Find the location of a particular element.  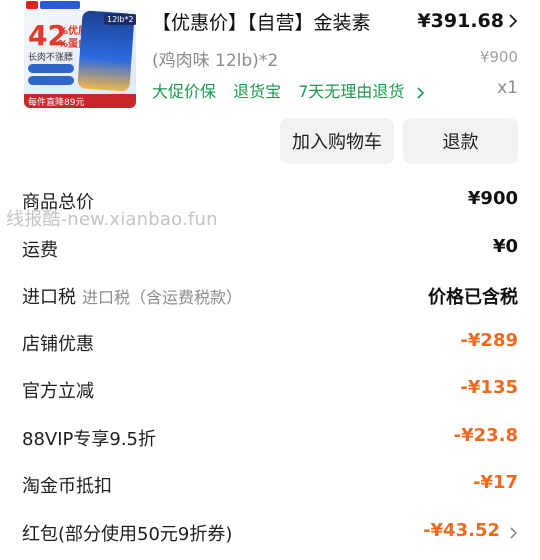

summary-value: ¥900 is located at coordinates (492, 198).